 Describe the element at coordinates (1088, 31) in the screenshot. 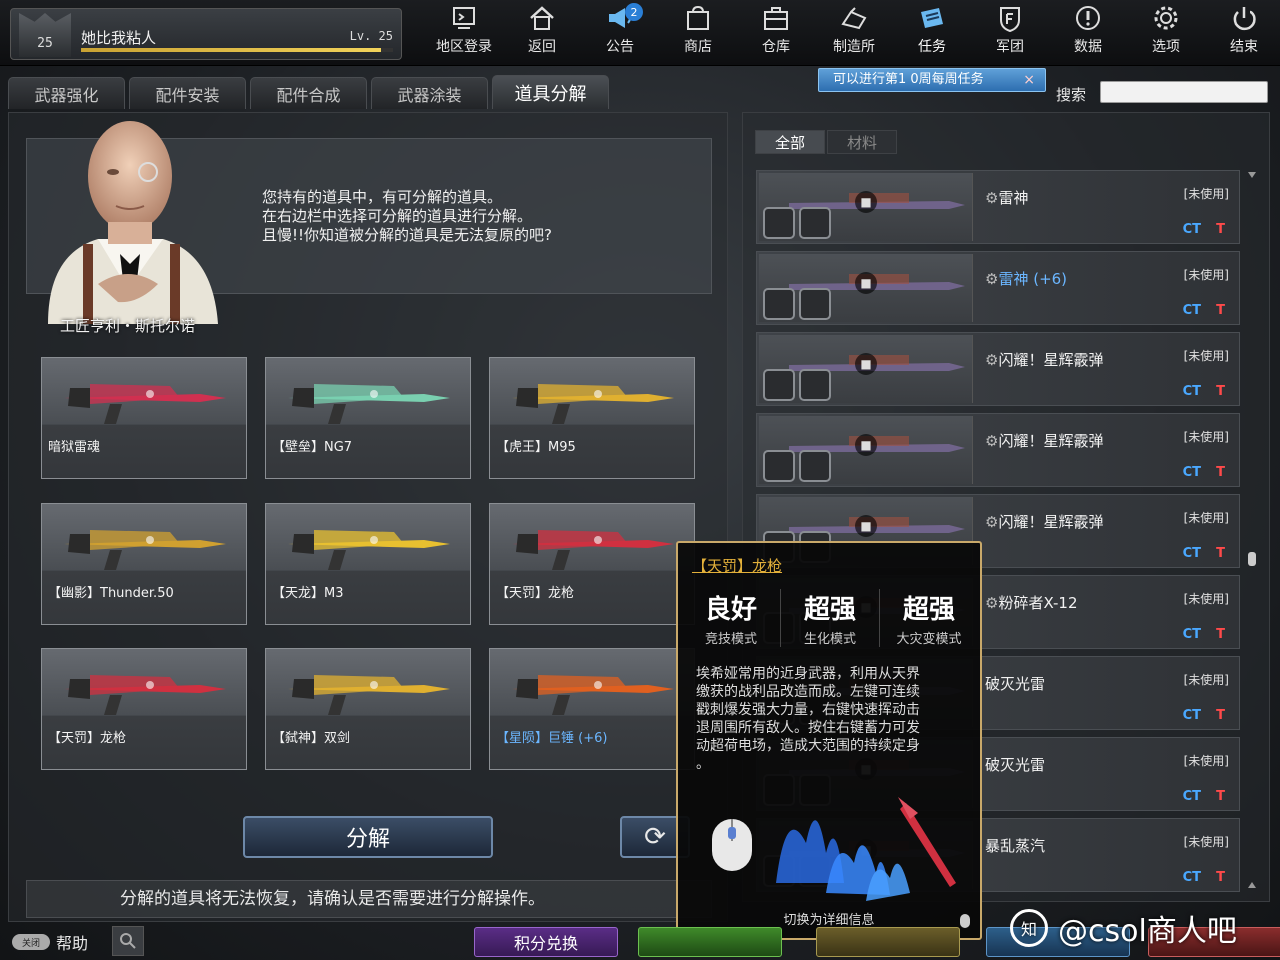

I see `nav-info: 数据` at that location.